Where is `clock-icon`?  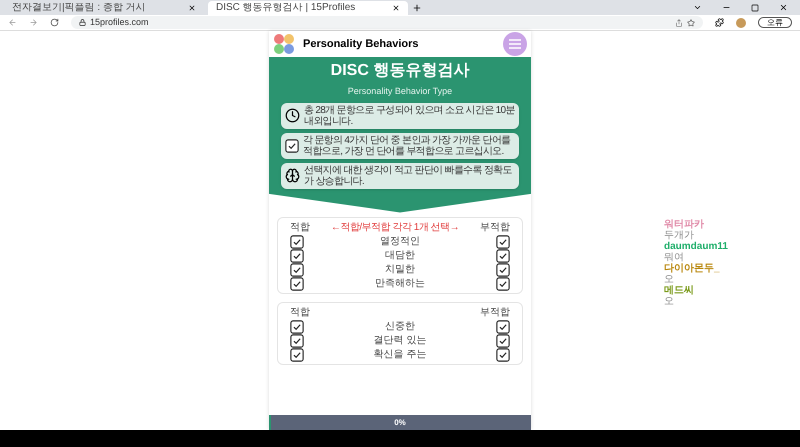
clock-icon is located at coordinates (292, 115).